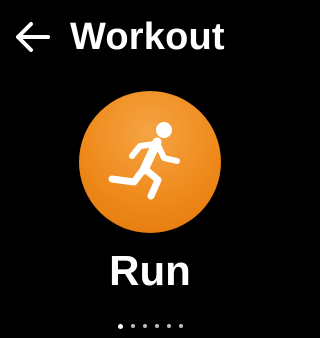 Image resolution: width=320 pixels, height=338 pixels. I want to click on running-person-icon, so click(144, 161).